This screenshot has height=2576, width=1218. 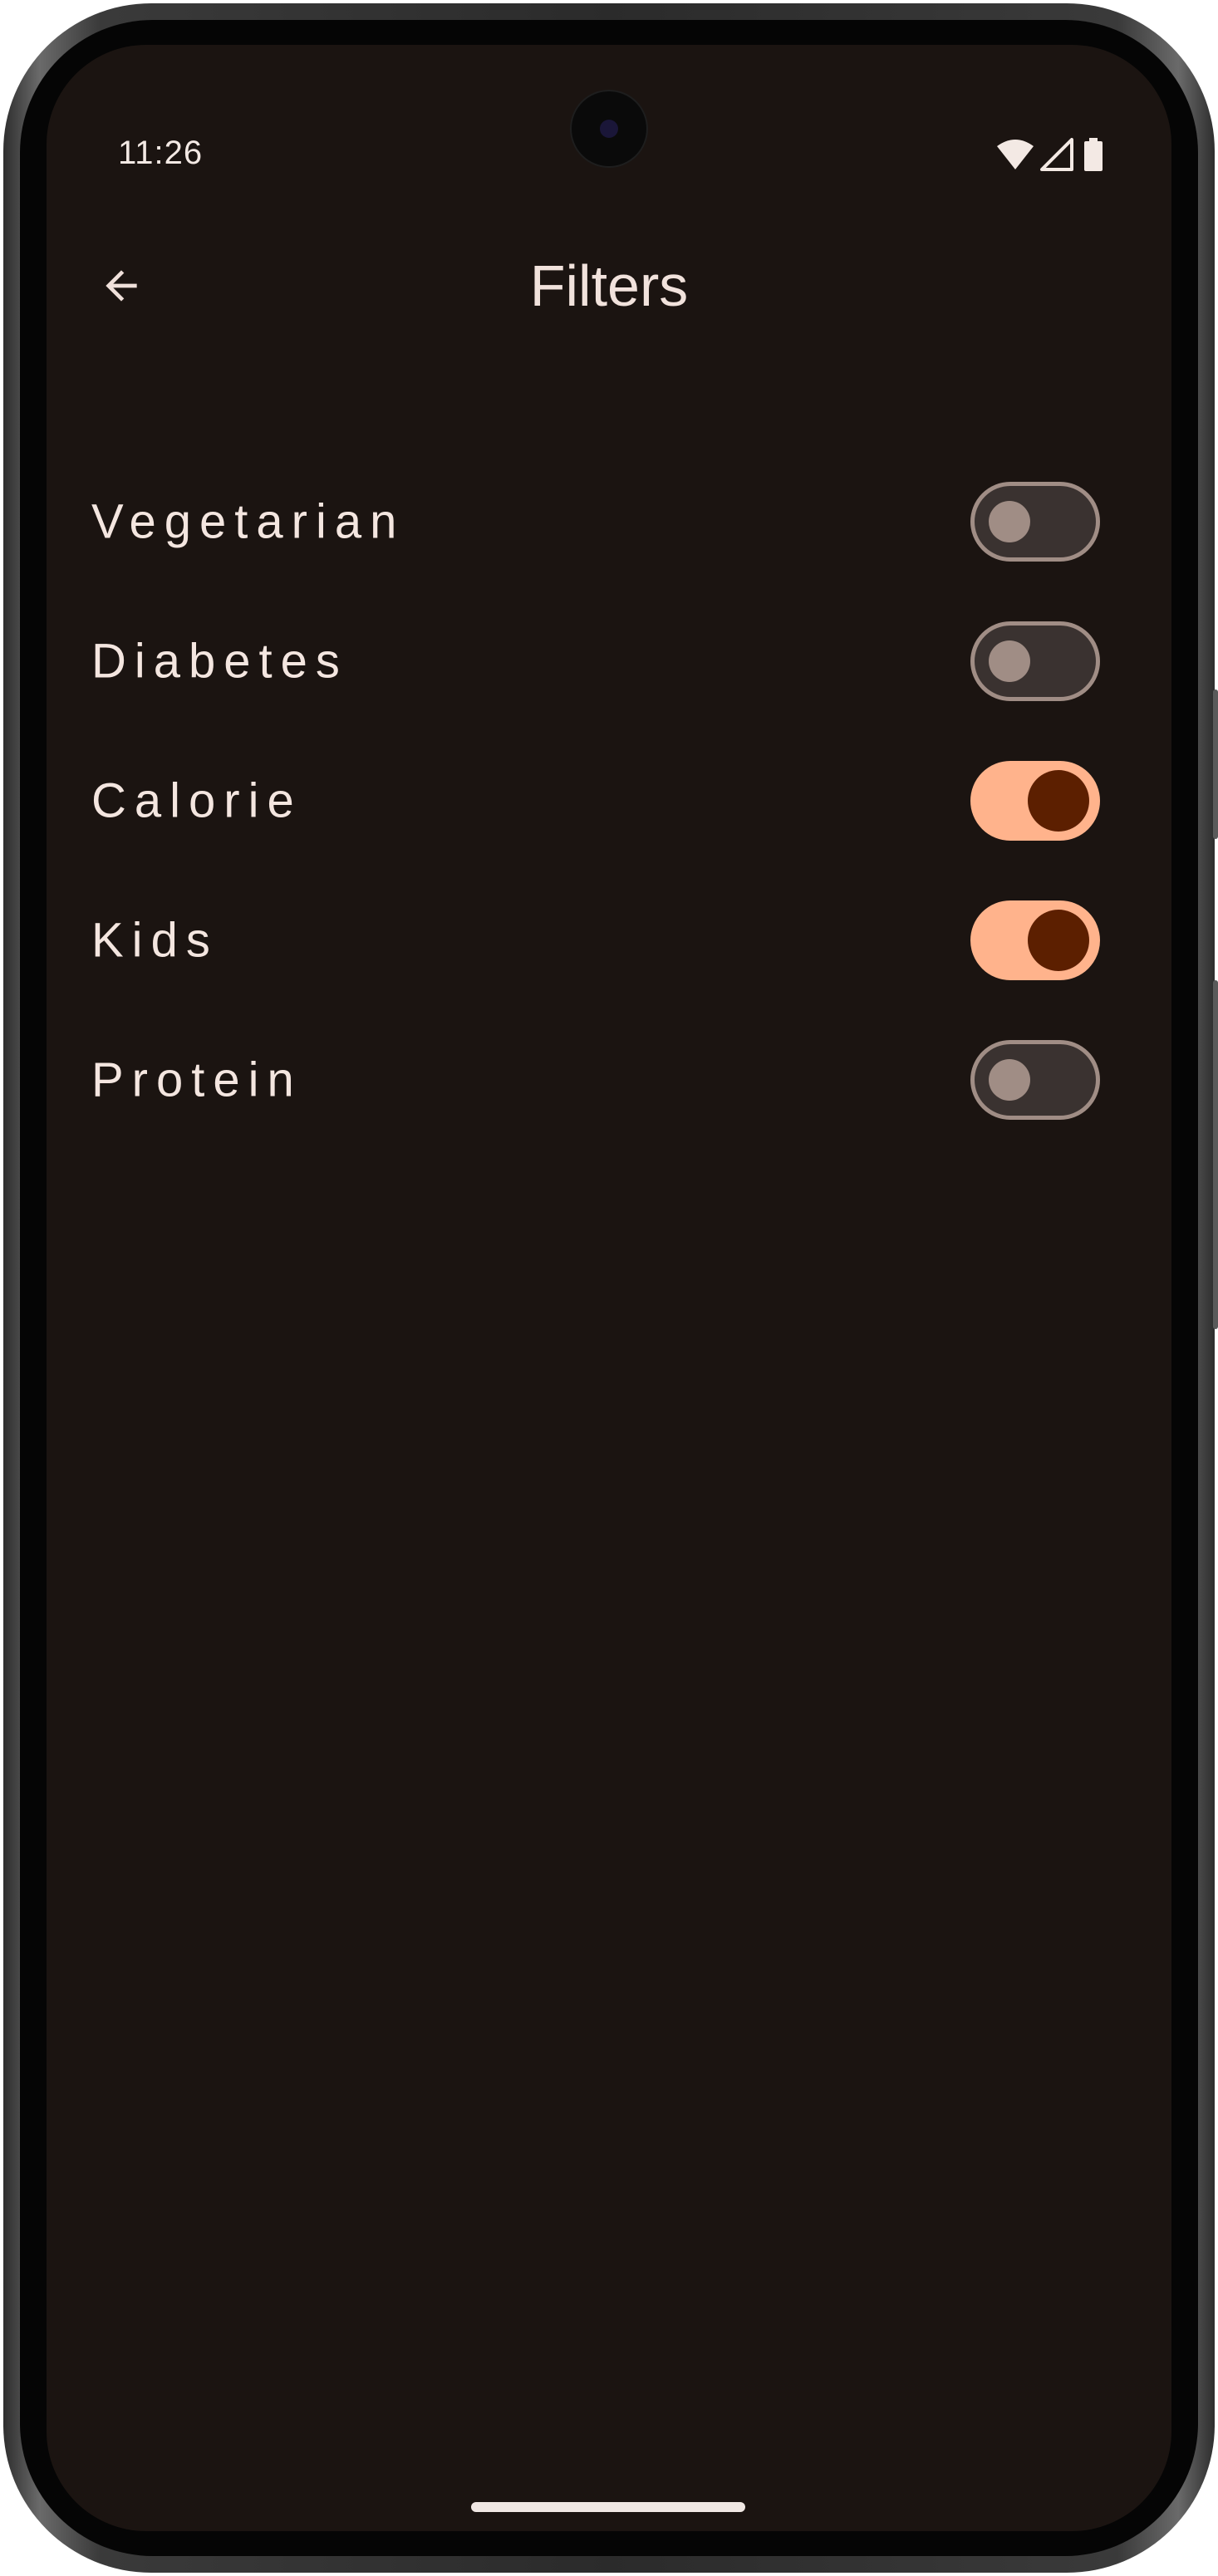 I want to click on diabetes-switch, so click(x=1035, y=661).